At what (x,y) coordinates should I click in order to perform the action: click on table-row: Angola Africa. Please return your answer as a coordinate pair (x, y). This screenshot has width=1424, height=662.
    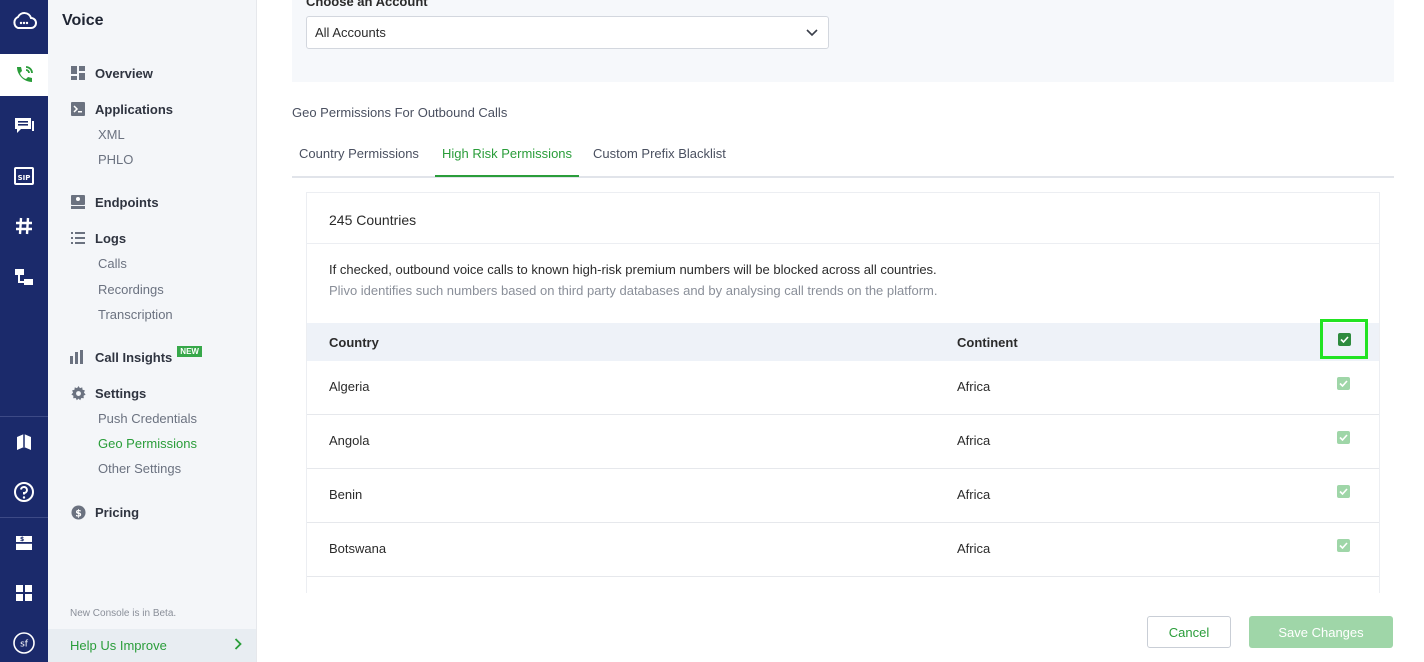
    Looking at the image, I should click on (843, 442).